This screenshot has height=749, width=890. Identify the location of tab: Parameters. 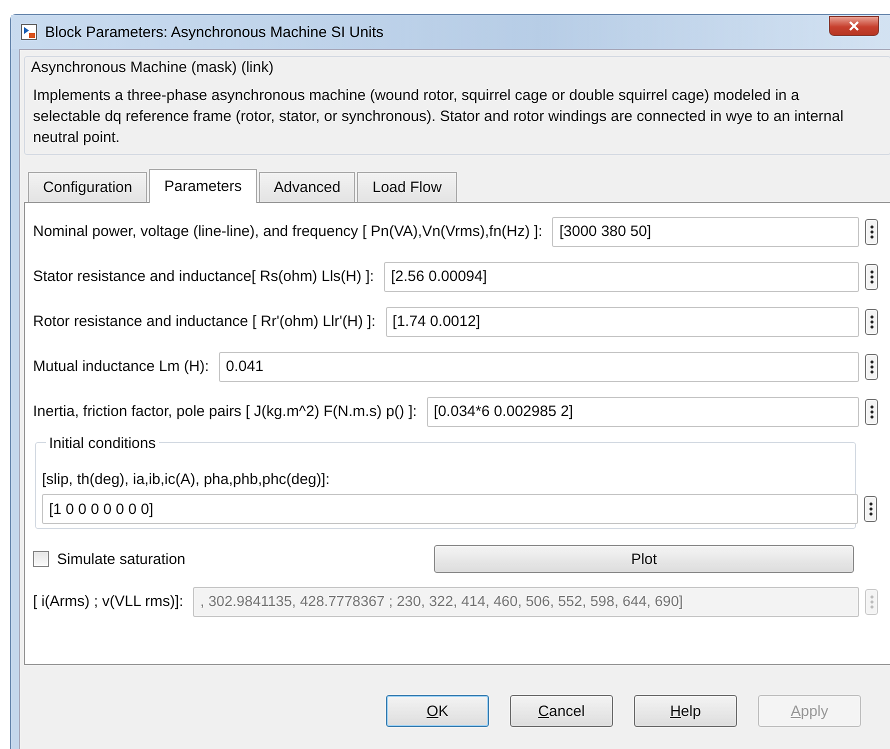
(203, 186).